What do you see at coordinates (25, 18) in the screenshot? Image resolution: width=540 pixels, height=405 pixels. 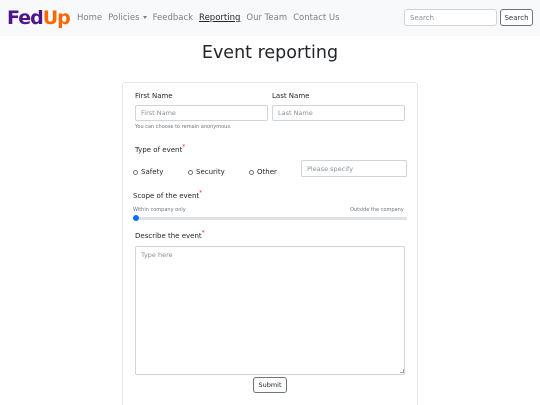 I see `brand-logo-part-1: Fed` at bounding box center [25, 18].